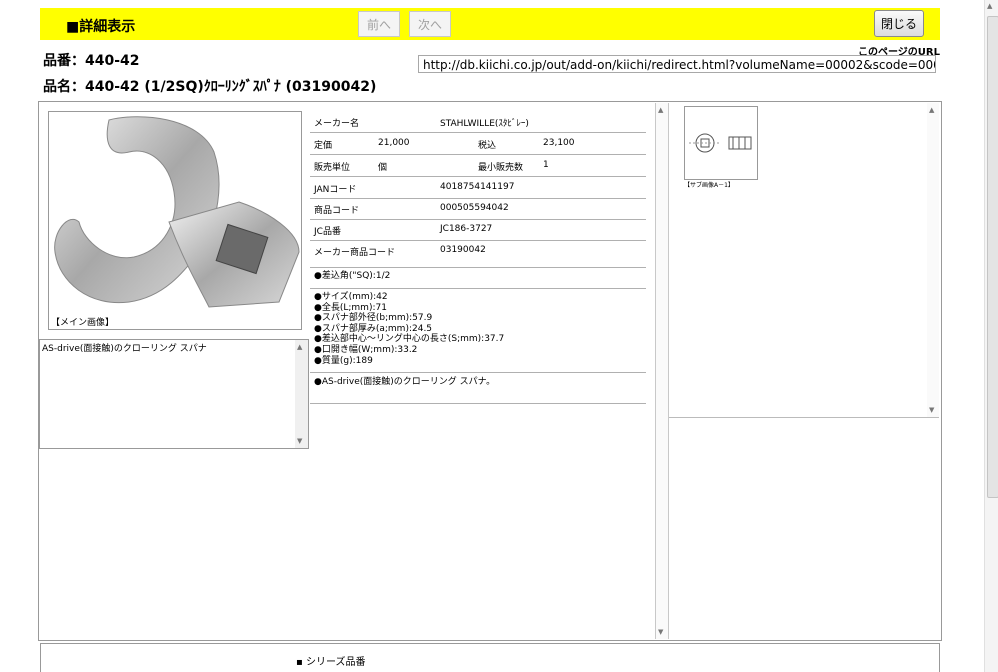  What do you see at coordinates (91, 61) in the screenshot?
I see `product-number: 品番：440-42` at bounding box center [91, 61].